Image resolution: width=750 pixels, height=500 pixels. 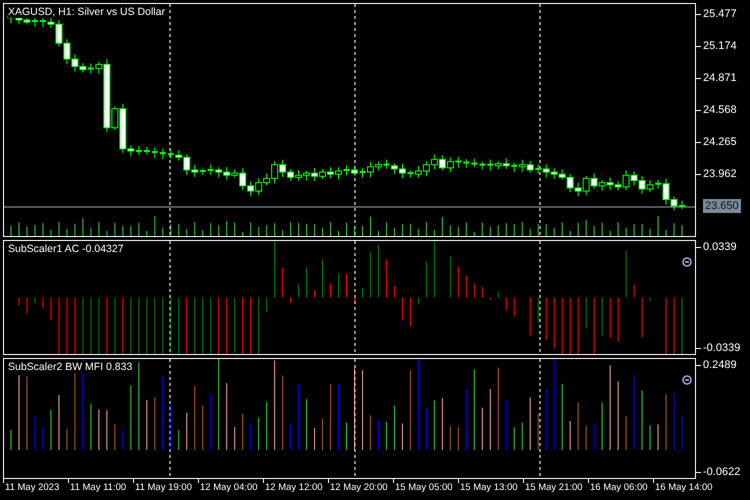 What do you see at coordinates (489, 487) in the screenshot?
I see `time-label: 15 May 13:00` at bounding box center [489, 487].